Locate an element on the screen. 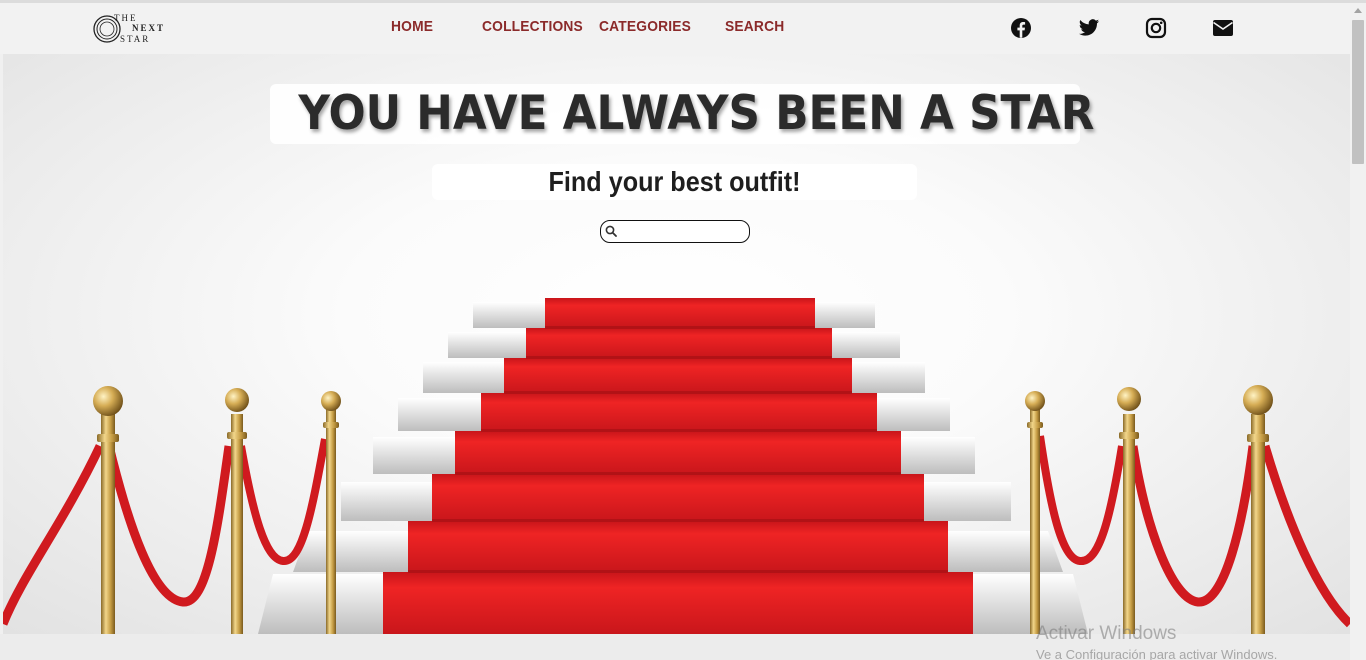 This screenshot has width=1366, height=660. nav-home-link: HOME is located at coordinates (412, 26).